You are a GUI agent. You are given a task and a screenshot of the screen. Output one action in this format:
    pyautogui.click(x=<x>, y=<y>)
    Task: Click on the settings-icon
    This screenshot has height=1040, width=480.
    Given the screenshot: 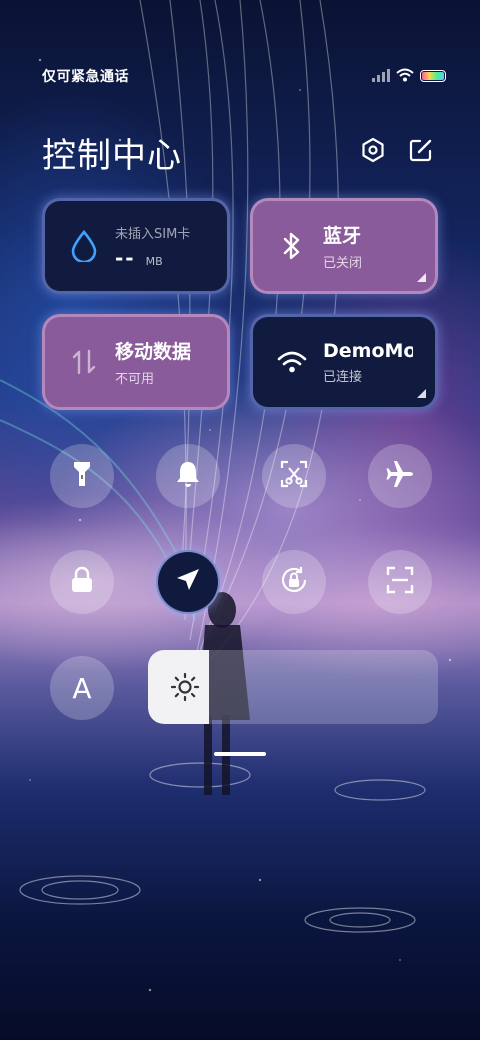 What is the action you would take?
    pyautogui.click(x=373, y=152)
    